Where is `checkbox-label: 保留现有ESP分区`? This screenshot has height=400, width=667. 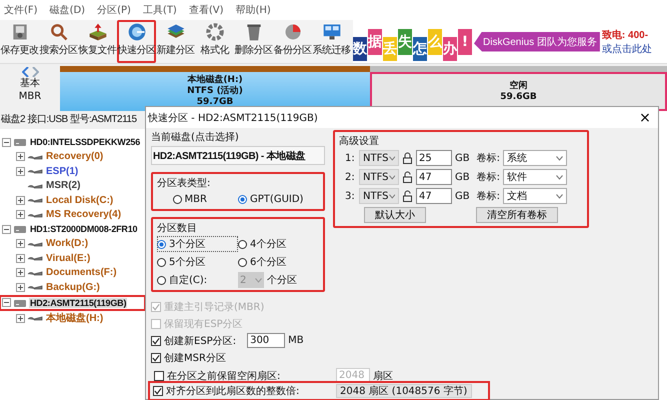 checkbox-label: 保留现有ESP分区 is located at coordinates (203, 324).